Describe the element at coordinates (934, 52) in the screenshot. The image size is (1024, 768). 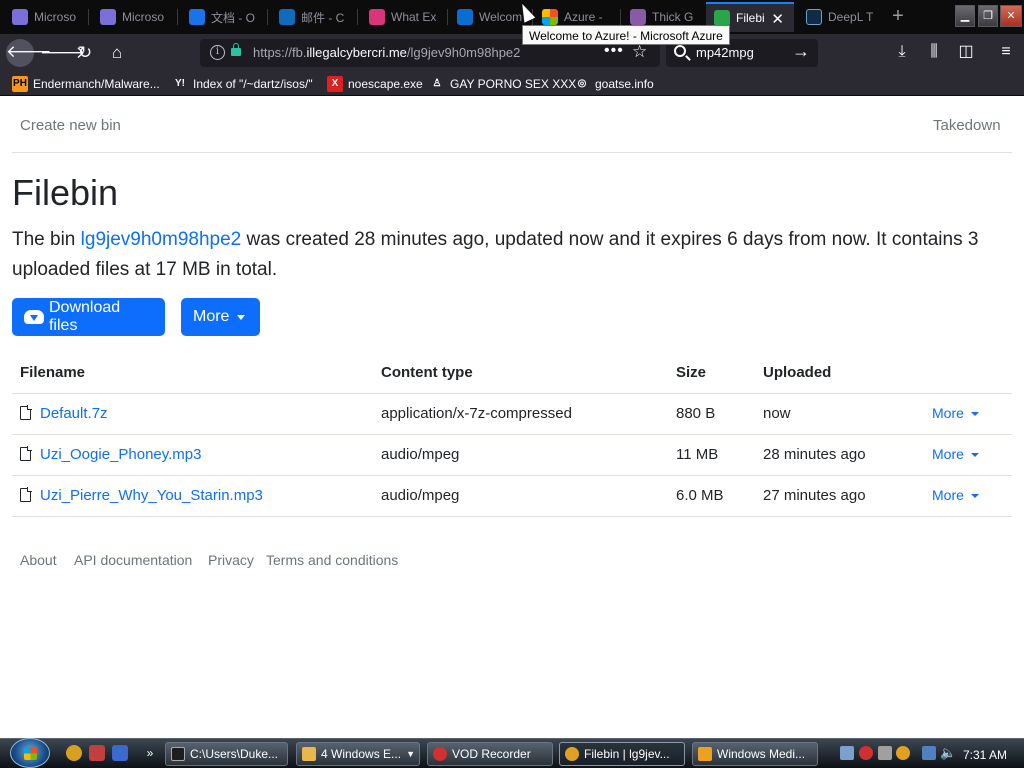
I see `library-icon: ⫼` at that location.